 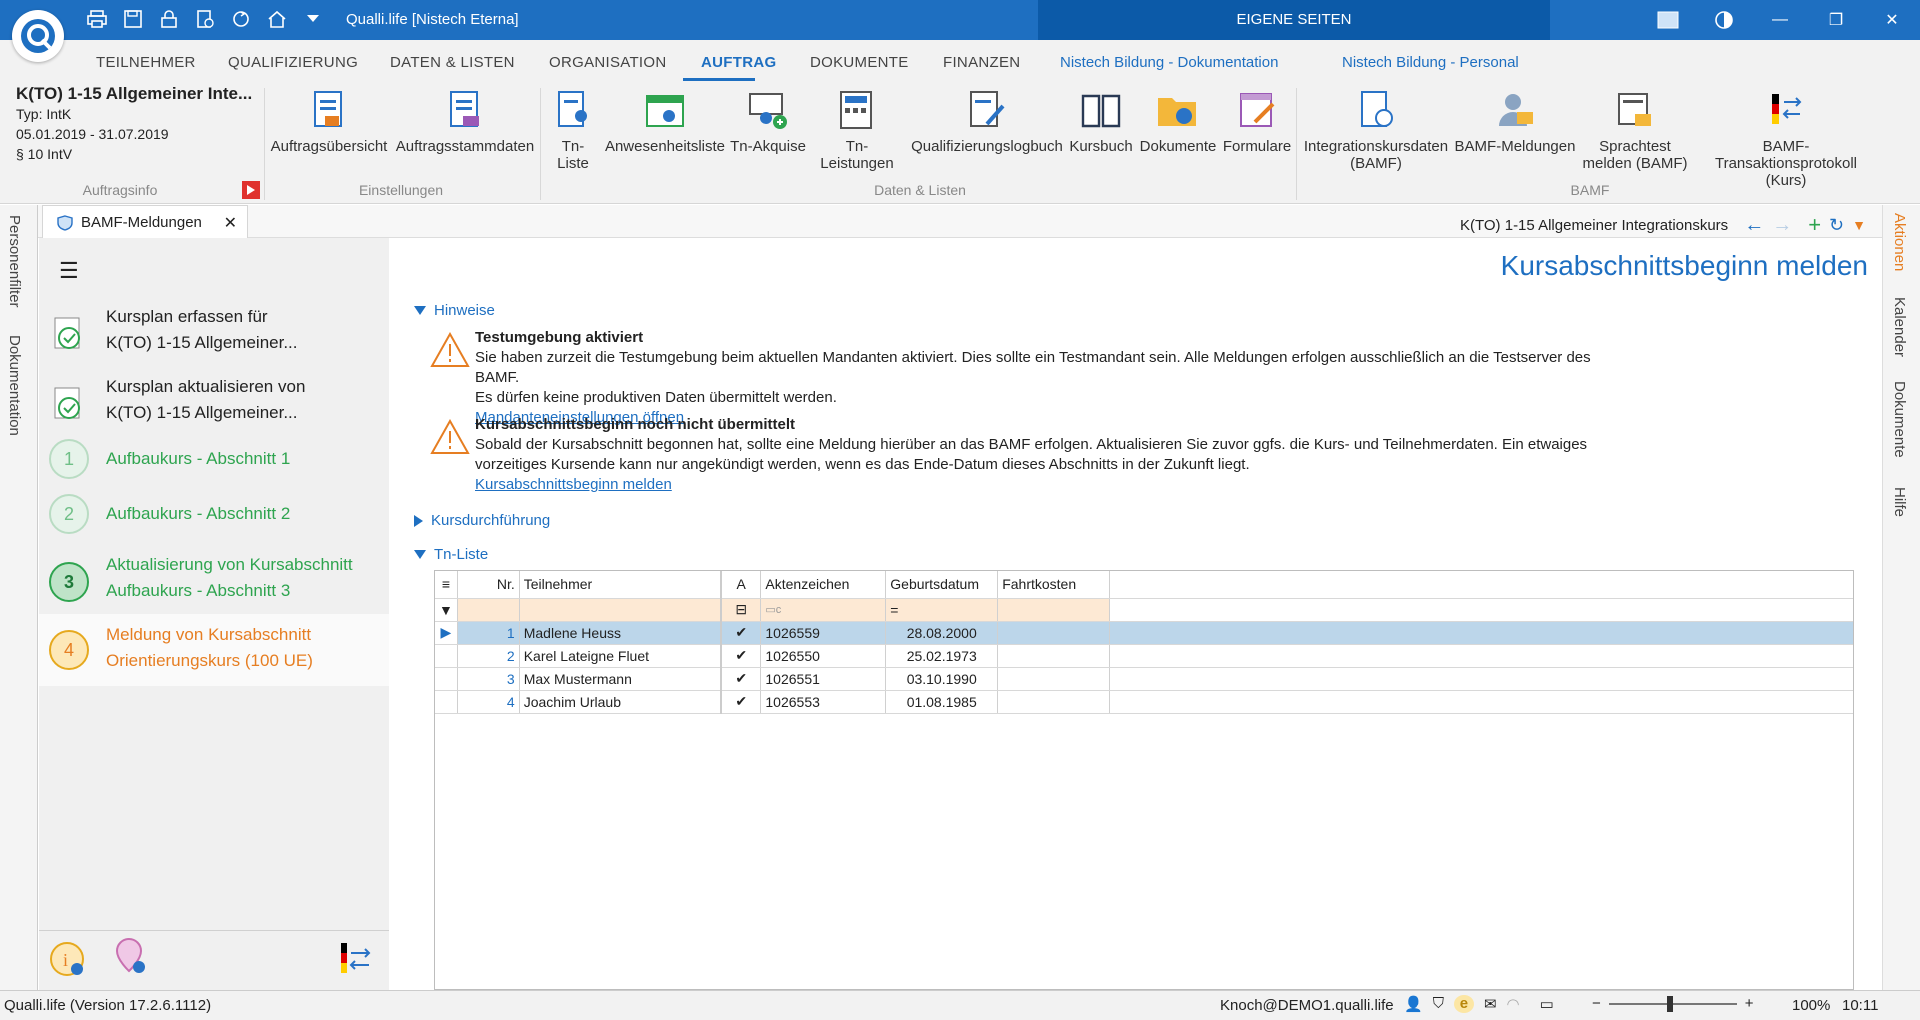 What do you see at coordinates (1899, 419) in the screenshot?
I see `side-tab-dokumente: Dokumente` at bounding box center [1899, 419].